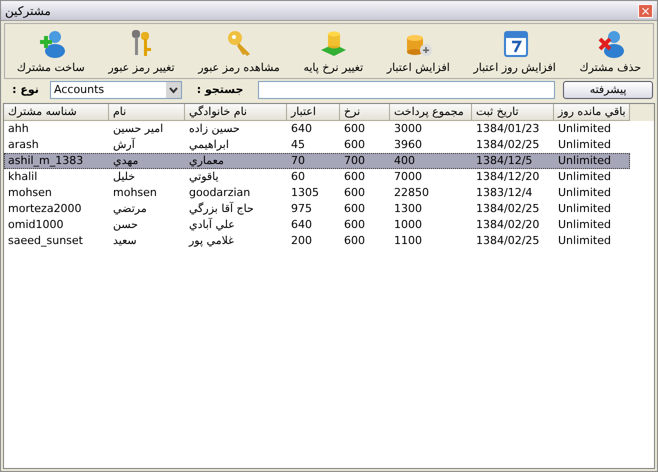 The height and width of the screenshot is (472, 658). Describe the element at coordinates (611, 52) in the screenshot. I see `toolbar-button: حذف مشترك` at that location.